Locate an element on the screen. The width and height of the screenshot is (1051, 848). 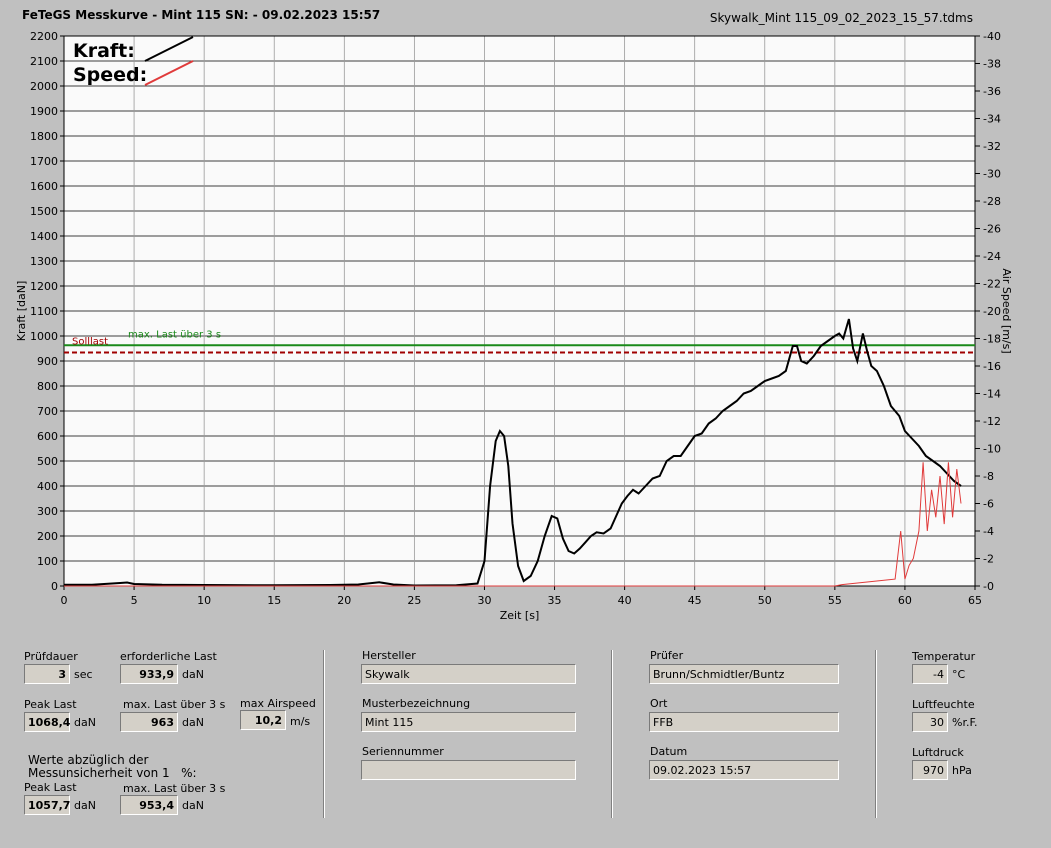
max-last-line-label: max. Last über 3 s is located at coordinates (174, 334).